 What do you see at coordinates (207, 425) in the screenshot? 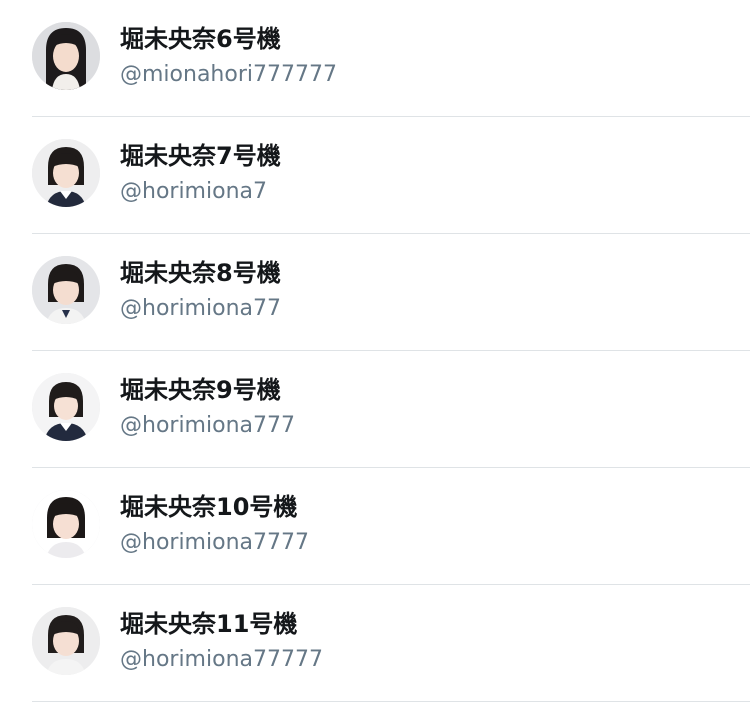
I see `account-handle: @horimiona777` at bounding box center [207, 425].